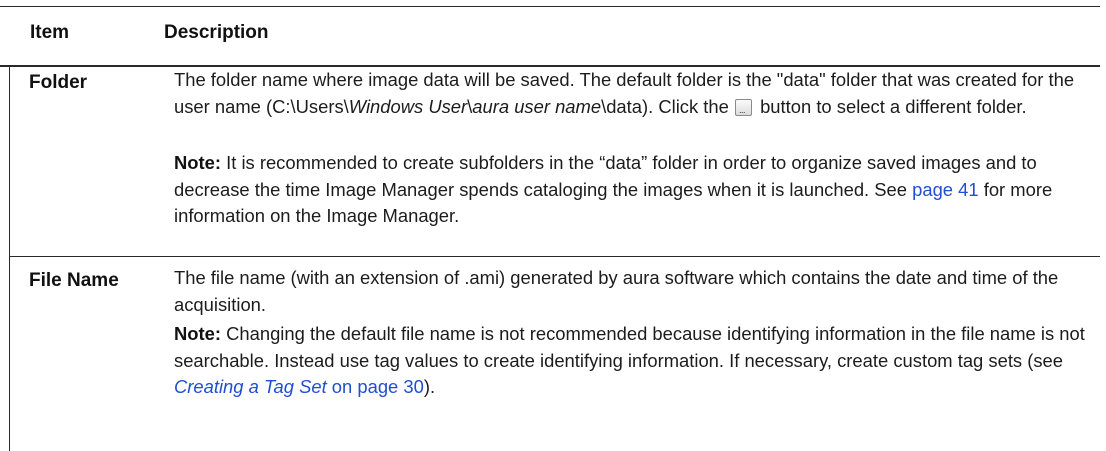 This screenshot has width=1106, height=451. I want to click on item-label-folder: Folder, so click(58, 82).